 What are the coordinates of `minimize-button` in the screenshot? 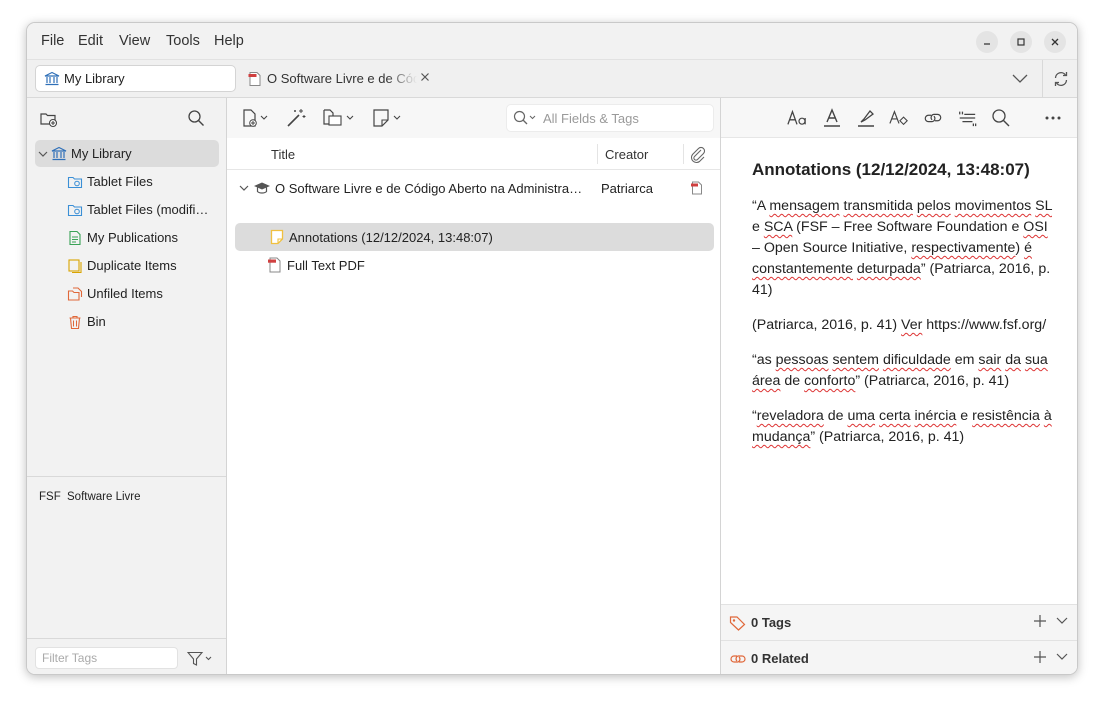 It's located at (987, 42).